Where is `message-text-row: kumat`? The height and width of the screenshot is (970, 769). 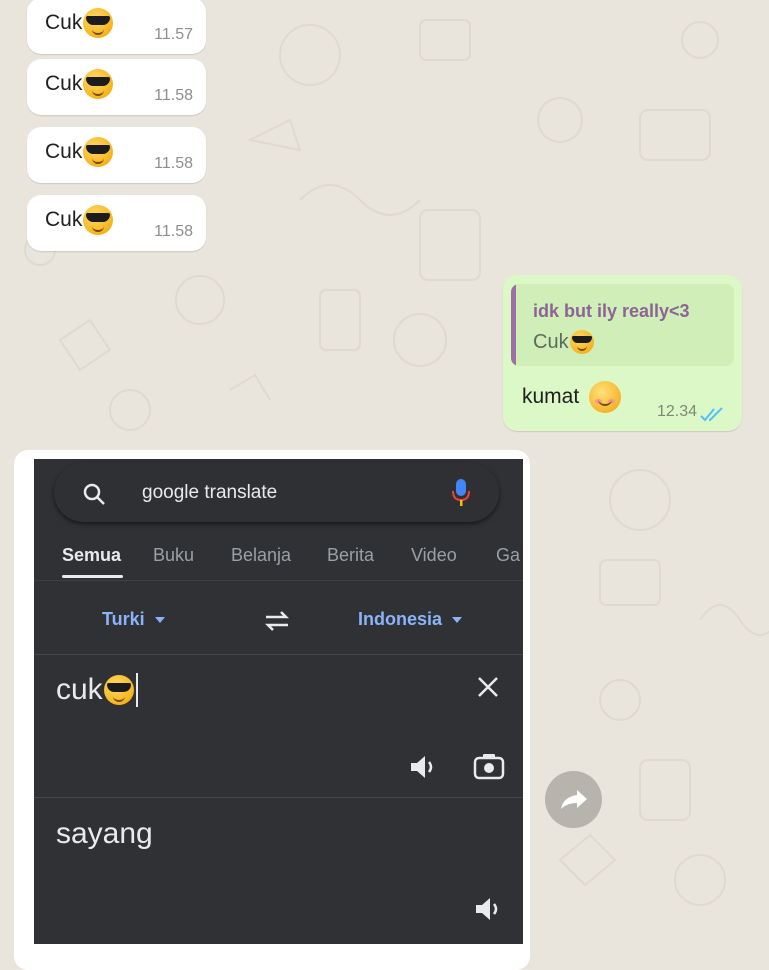
message-text-row: kumat is located at coordinates (572, 397).